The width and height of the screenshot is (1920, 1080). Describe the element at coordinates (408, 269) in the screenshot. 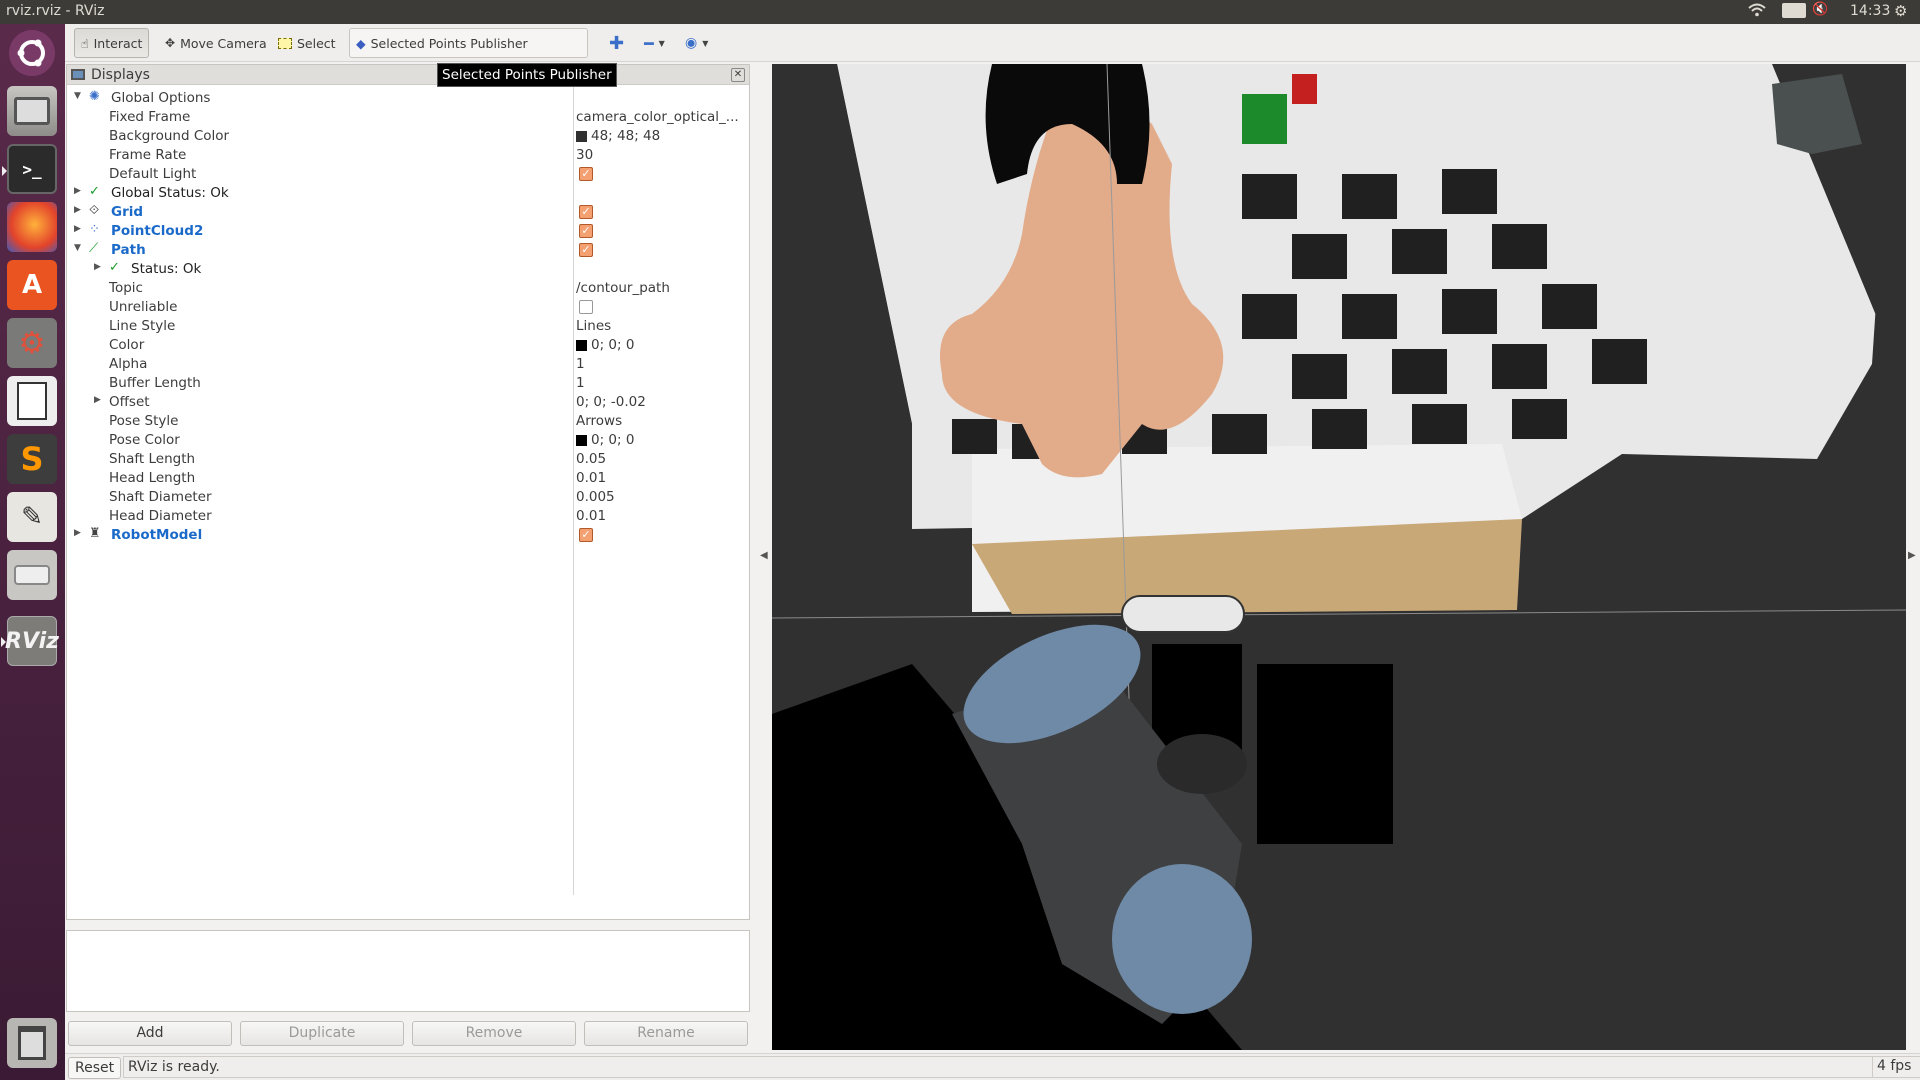

I see `tree-row-path-status: ▶ ✓ Status: Ok` at that location.